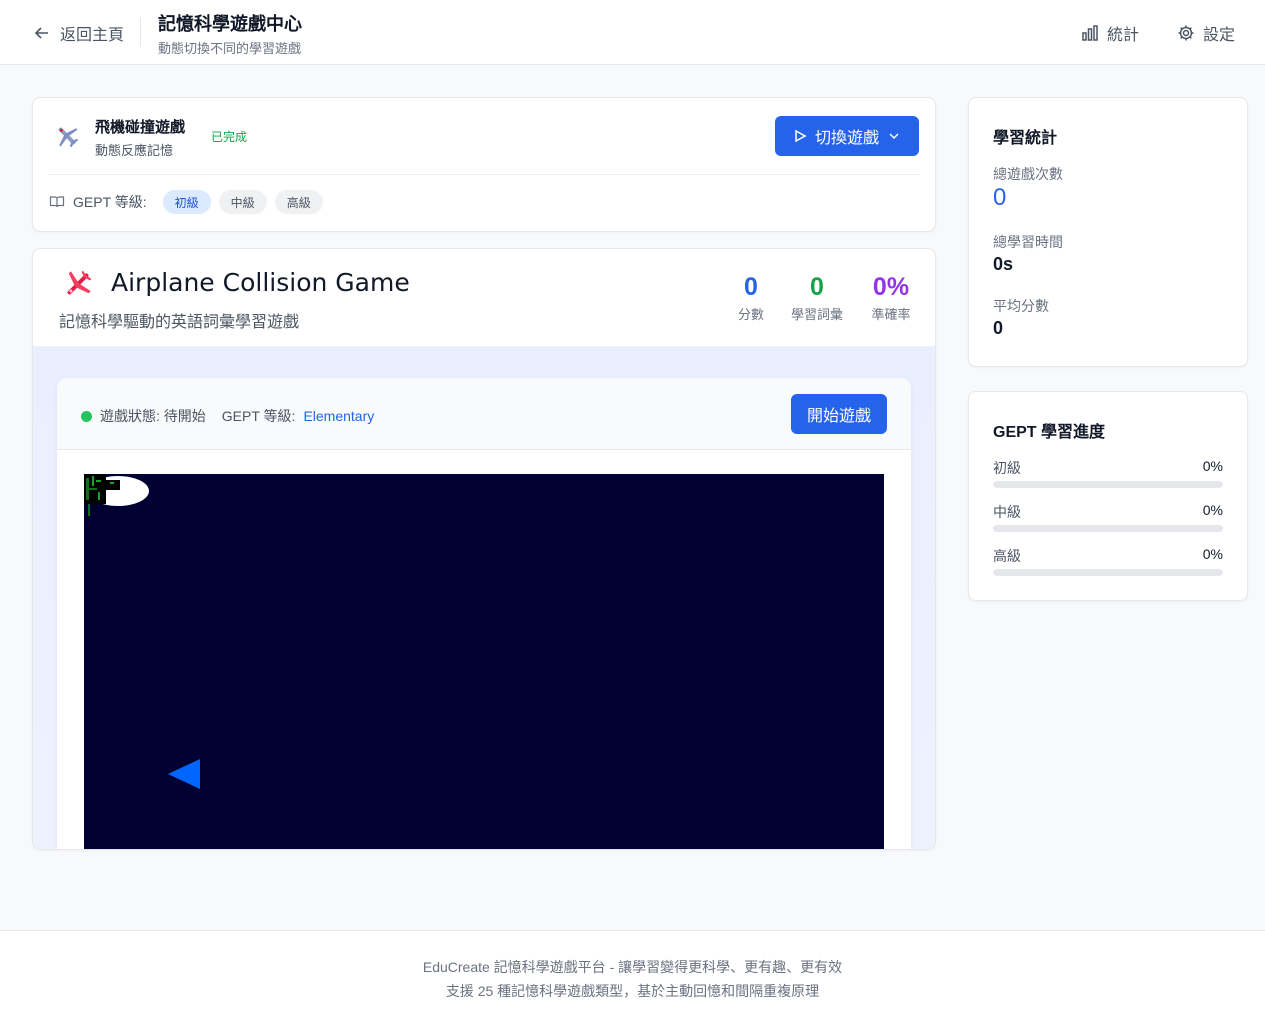  Describe the element at coordinates (229, 137) in the screenshot. I see `completion-status: 已完成` at that location.